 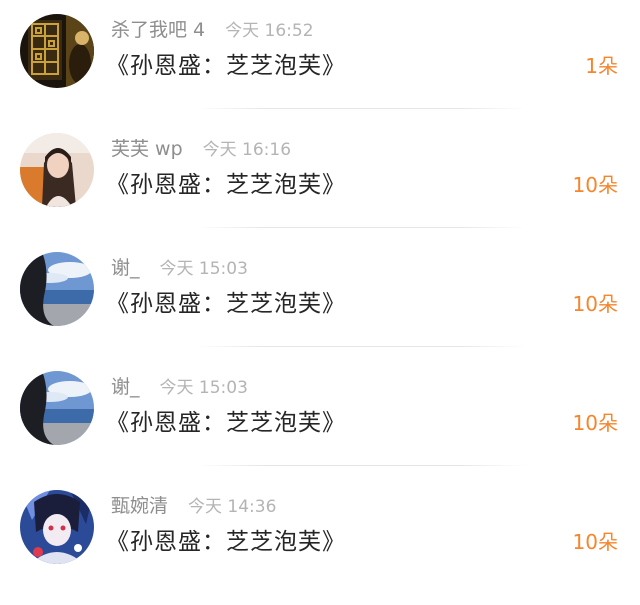 I want to click on avatar-girl-selfie-icon, so click(x=57, y=170).